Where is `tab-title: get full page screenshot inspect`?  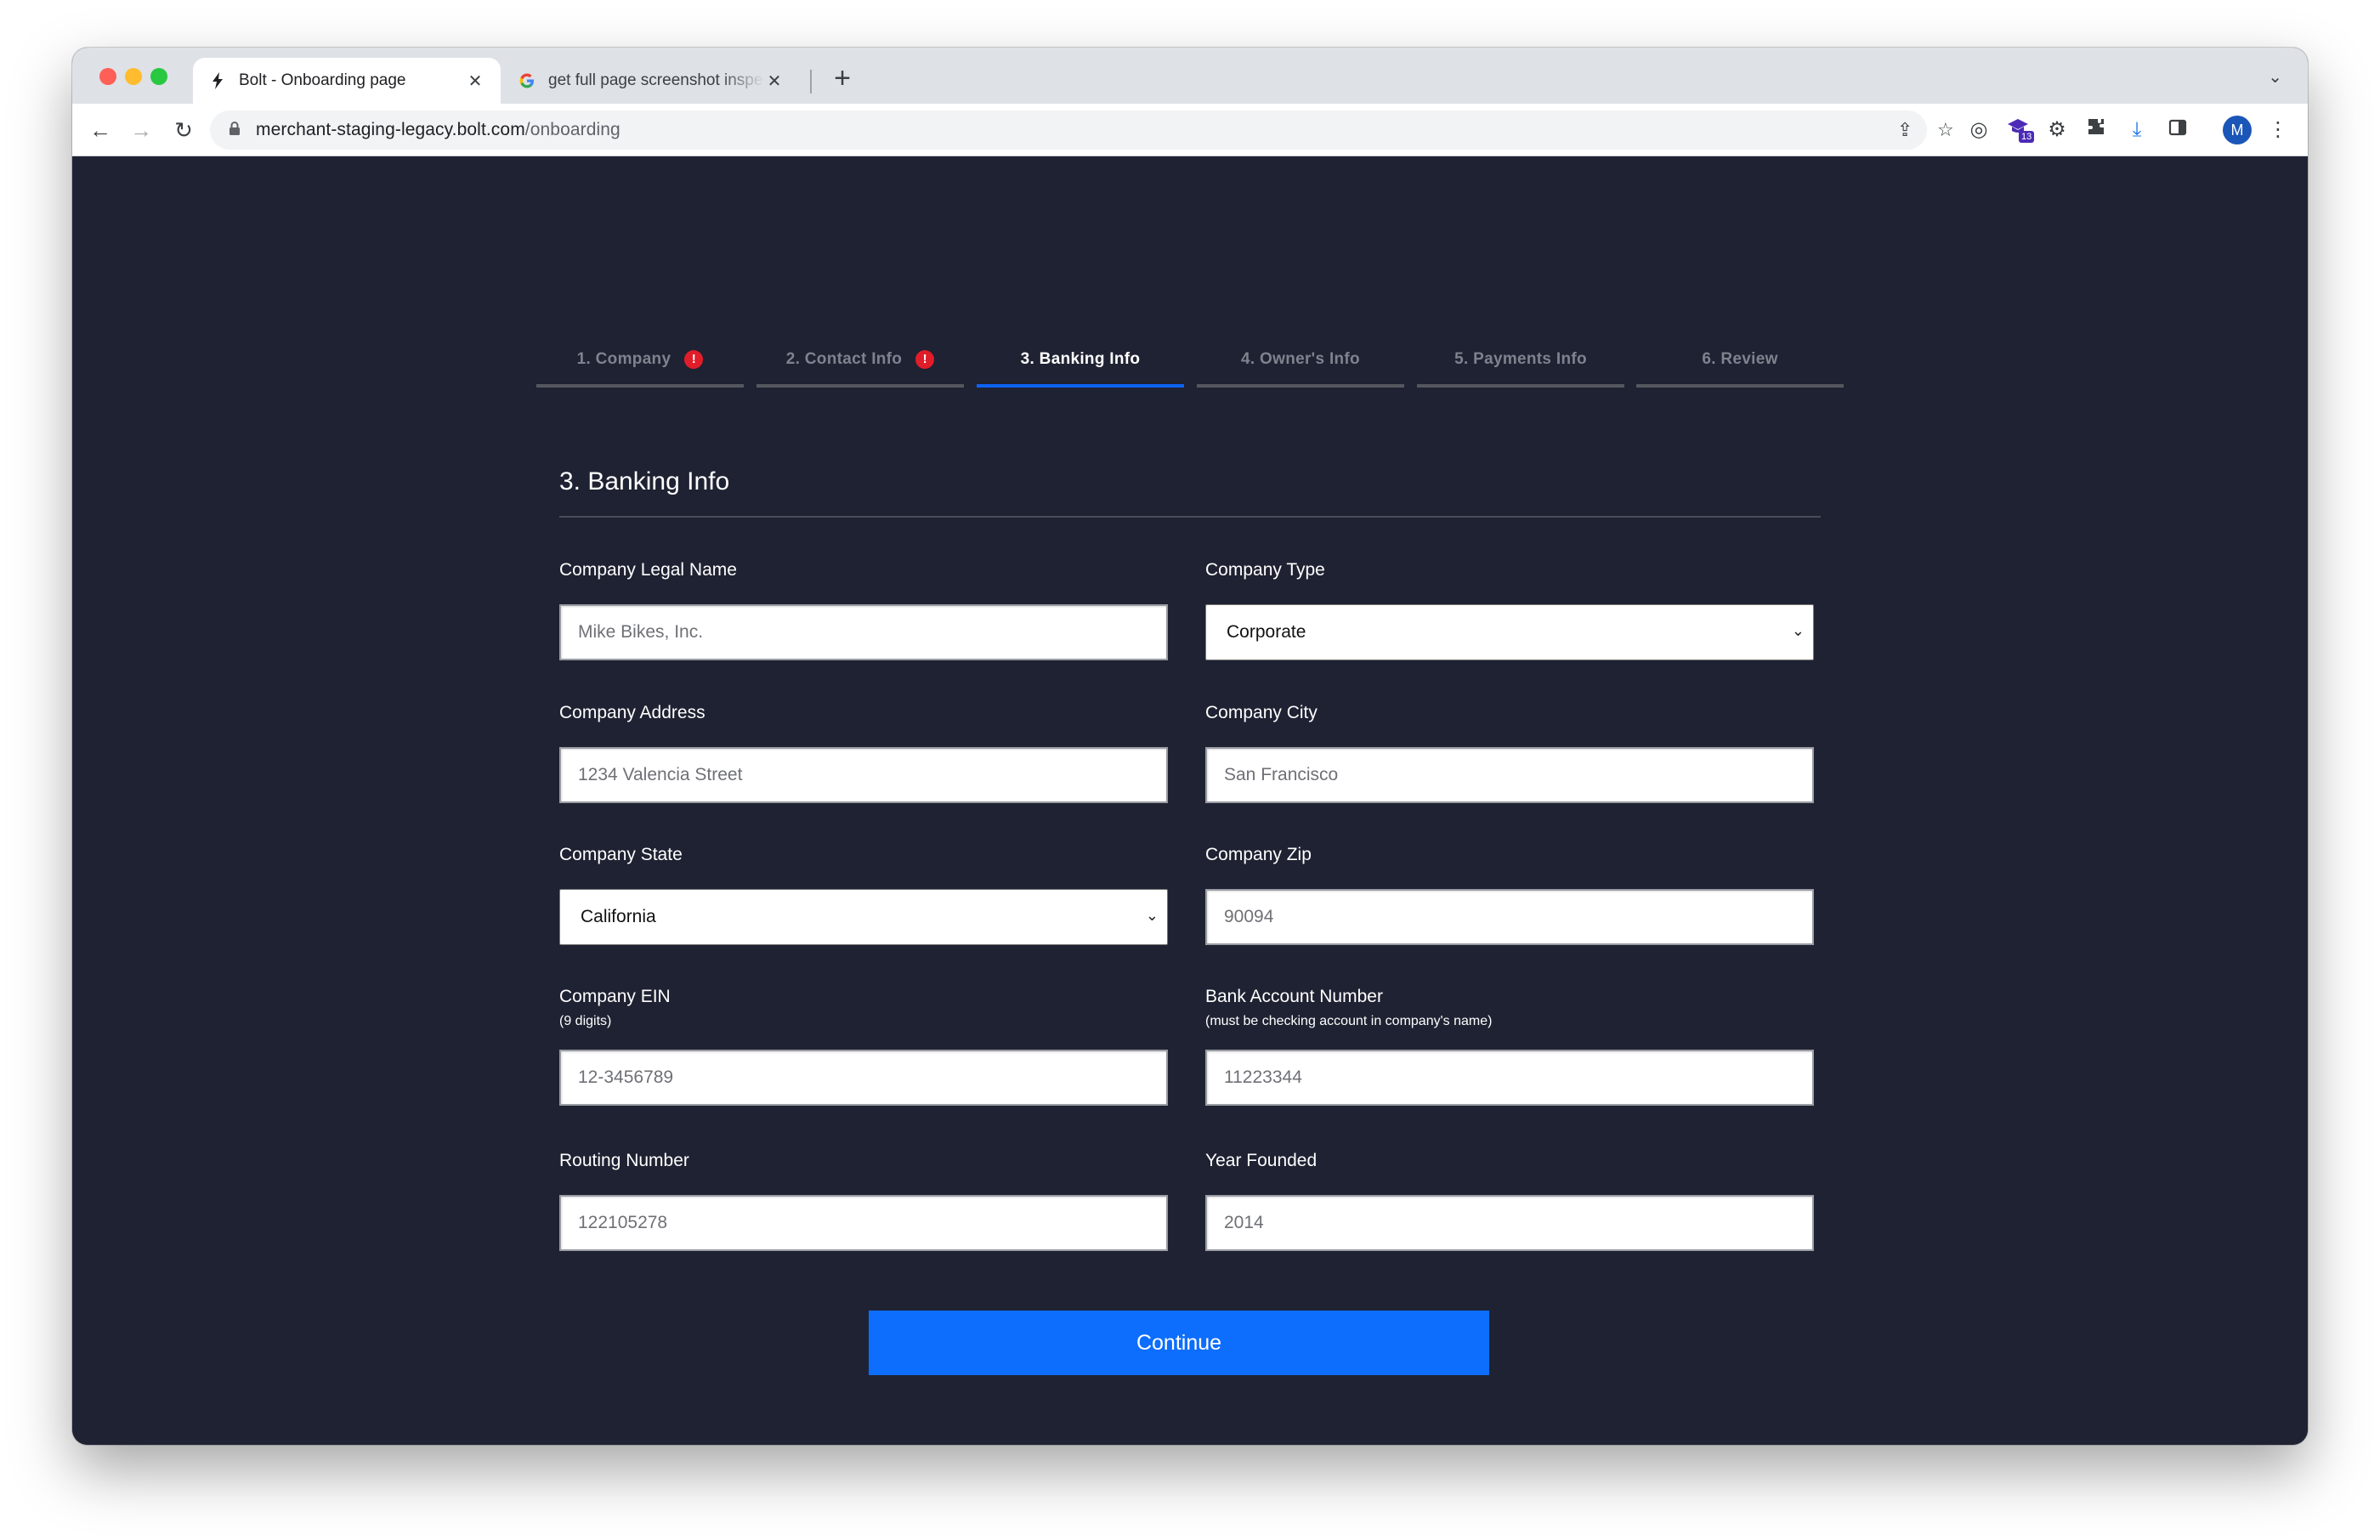 tab-title: get full page screenshot inspect is located at coordinates (656, 80).